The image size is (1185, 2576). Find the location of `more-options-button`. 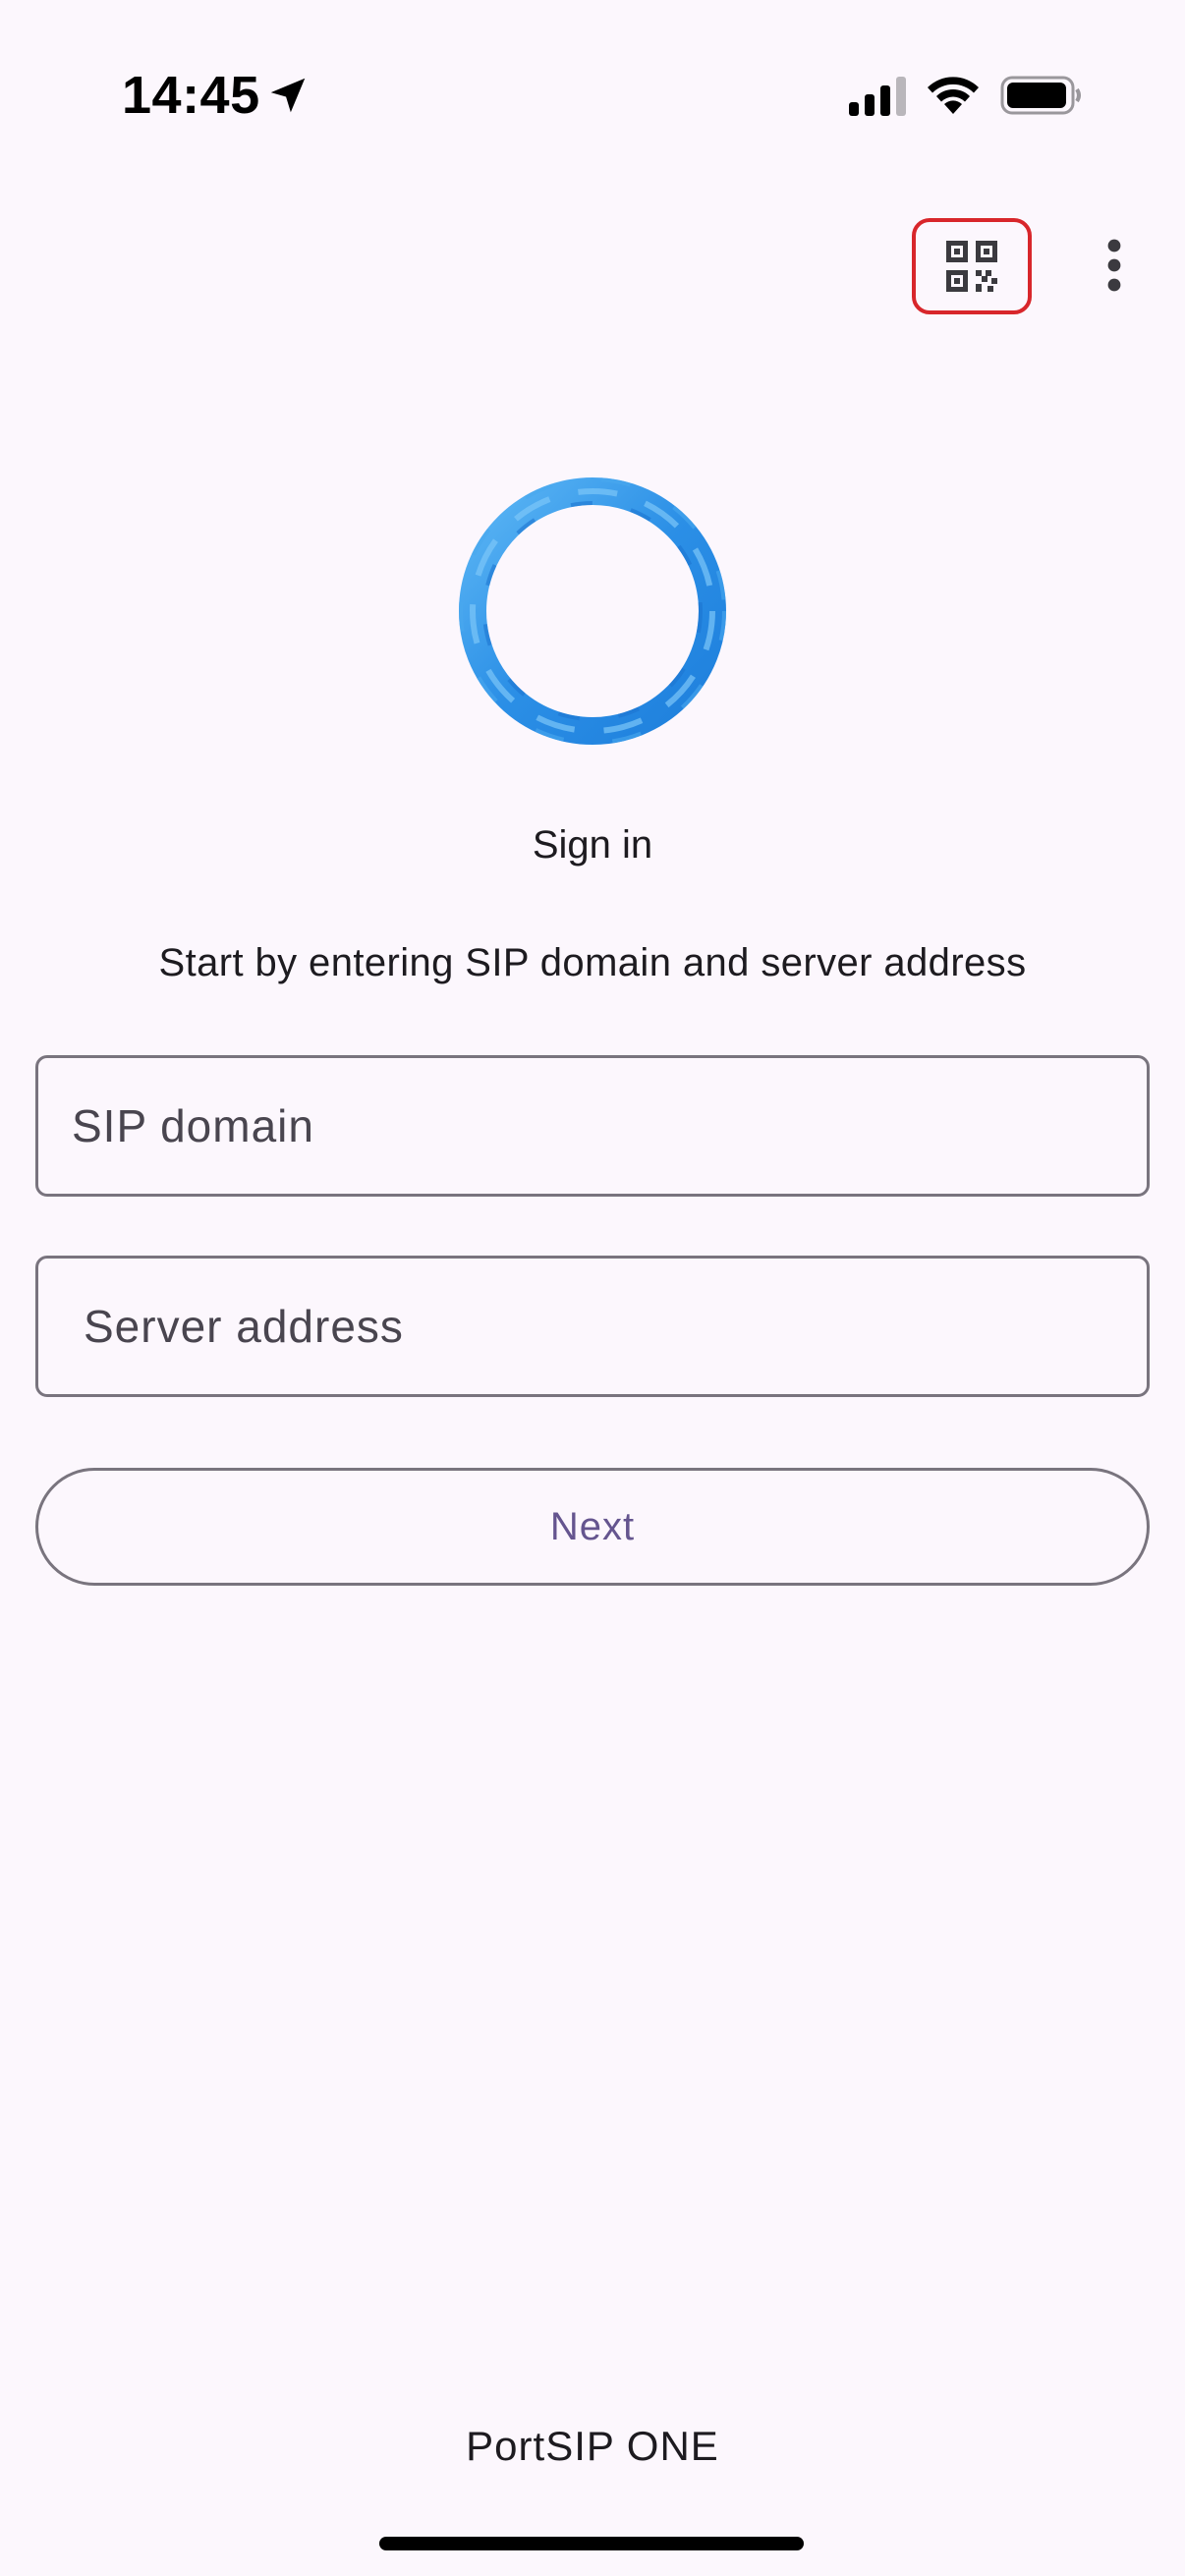

more-options-button is located at coordinates (1115, 265).